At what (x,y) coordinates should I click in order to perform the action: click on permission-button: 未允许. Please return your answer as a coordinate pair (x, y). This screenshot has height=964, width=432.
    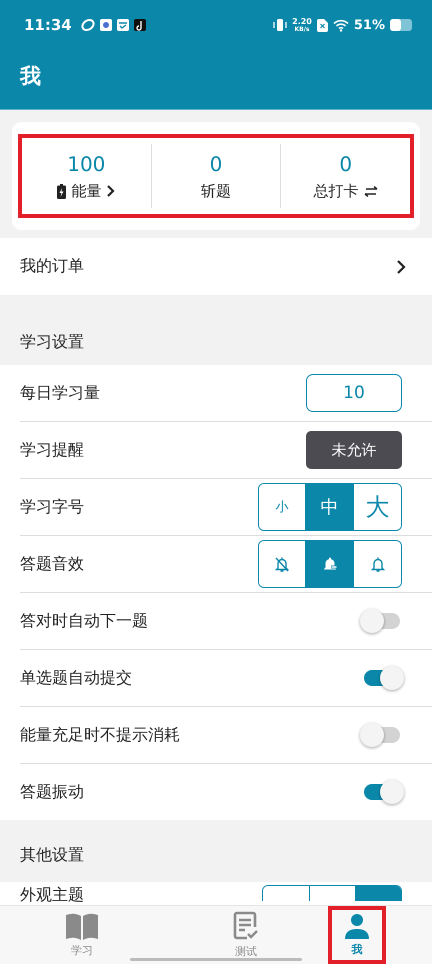
    Looking at the image, I should click on (354, 450).